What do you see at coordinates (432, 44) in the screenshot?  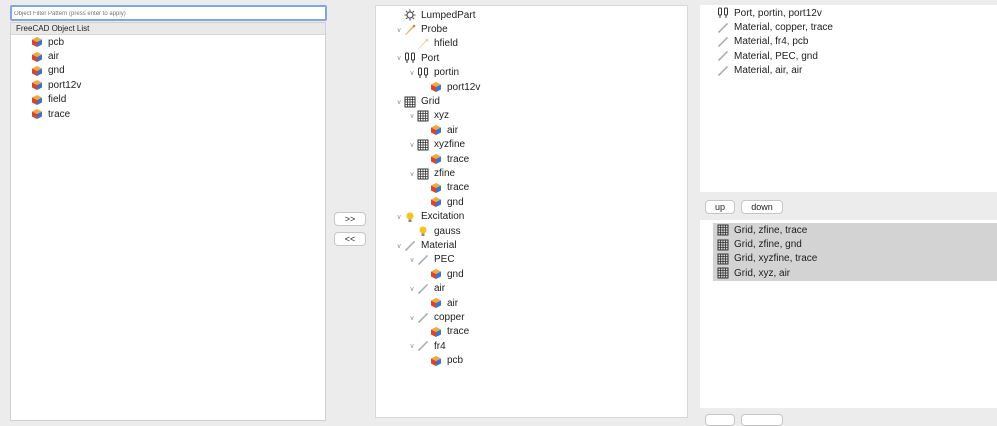 I see `tree-item: hfield` at bounding box center [432, 44].